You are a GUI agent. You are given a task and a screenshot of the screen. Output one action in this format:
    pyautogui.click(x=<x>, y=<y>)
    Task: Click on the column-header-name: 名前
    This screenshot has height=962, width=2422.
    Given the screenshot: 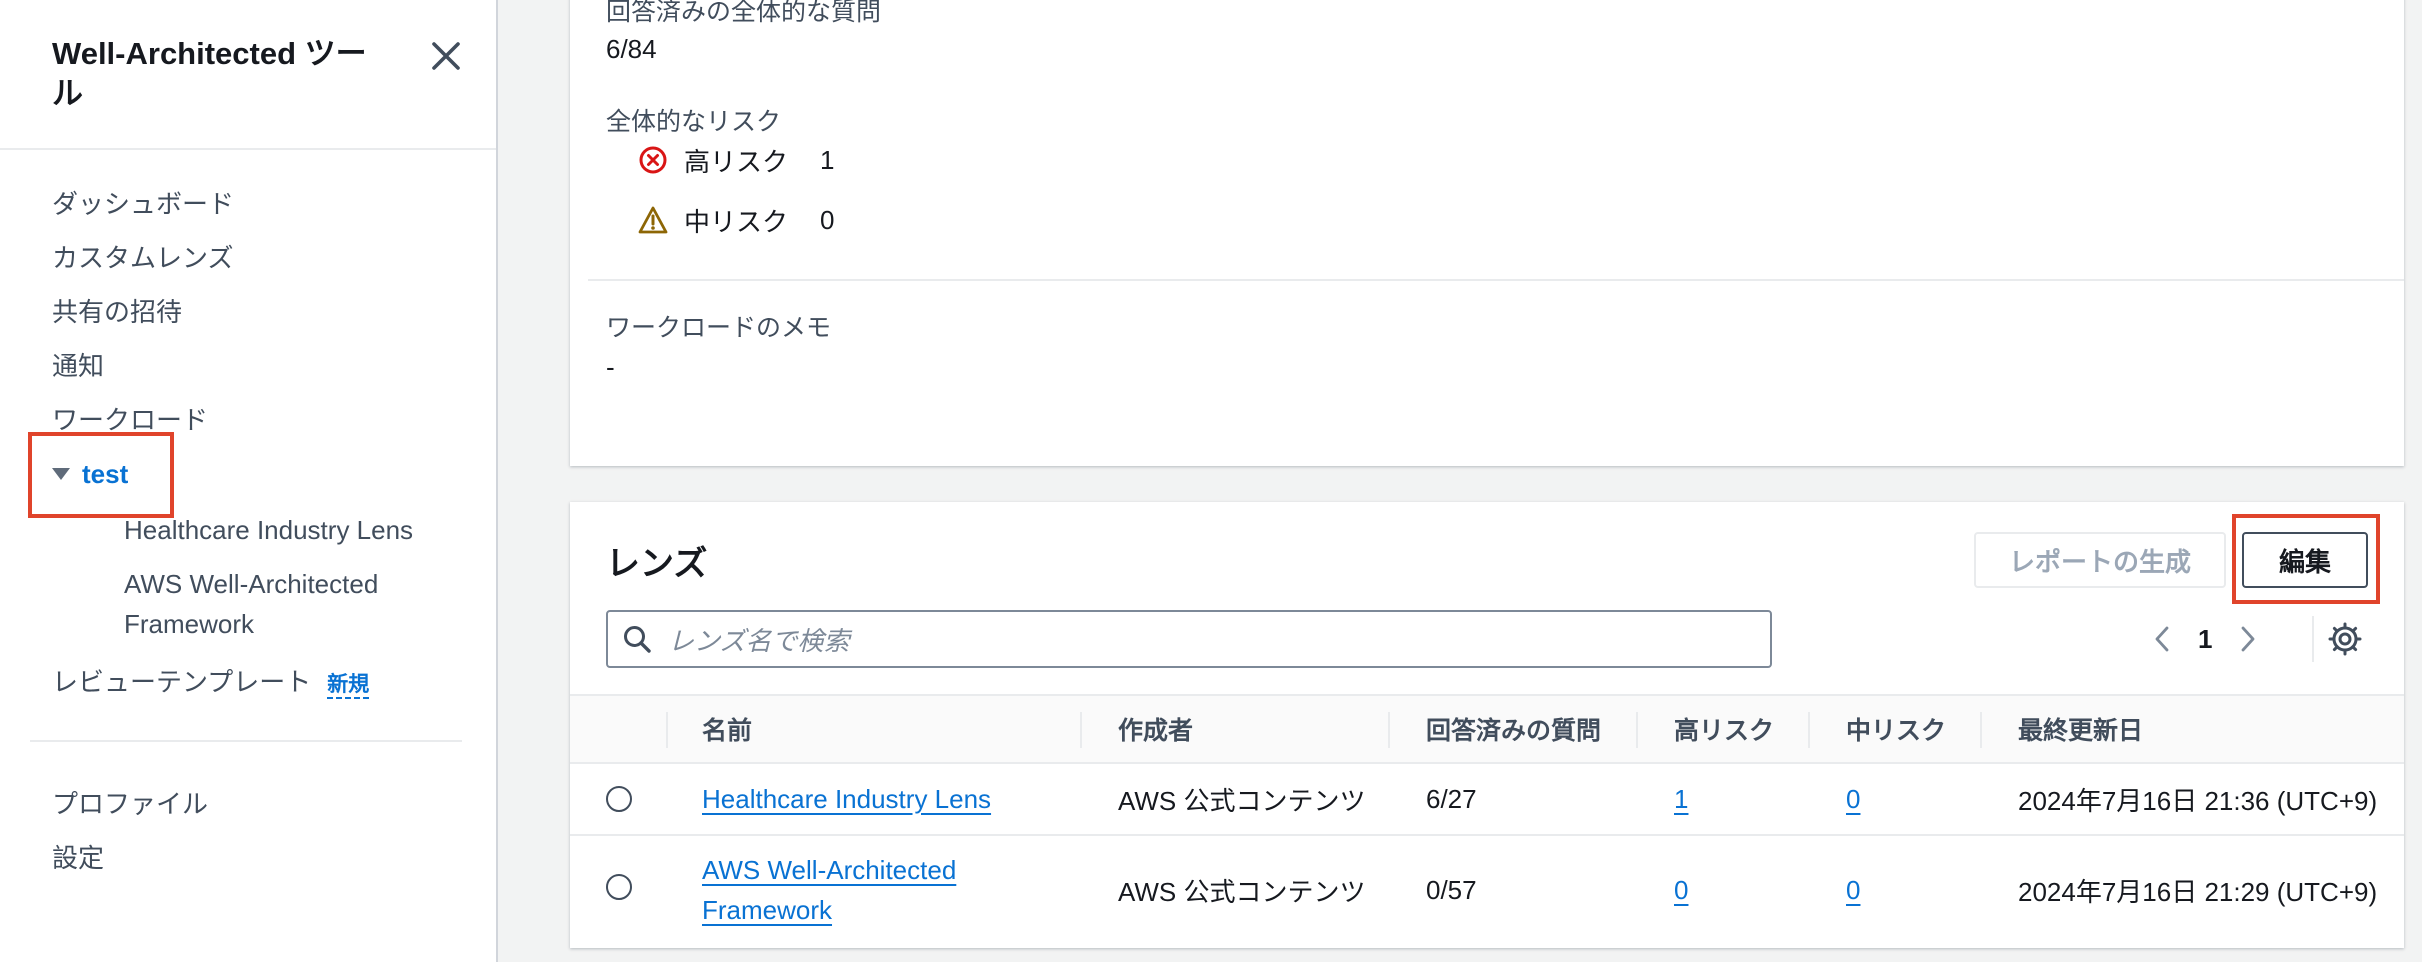 What is the action you would take?
    pyautogui.click(x=727, y=729)
    